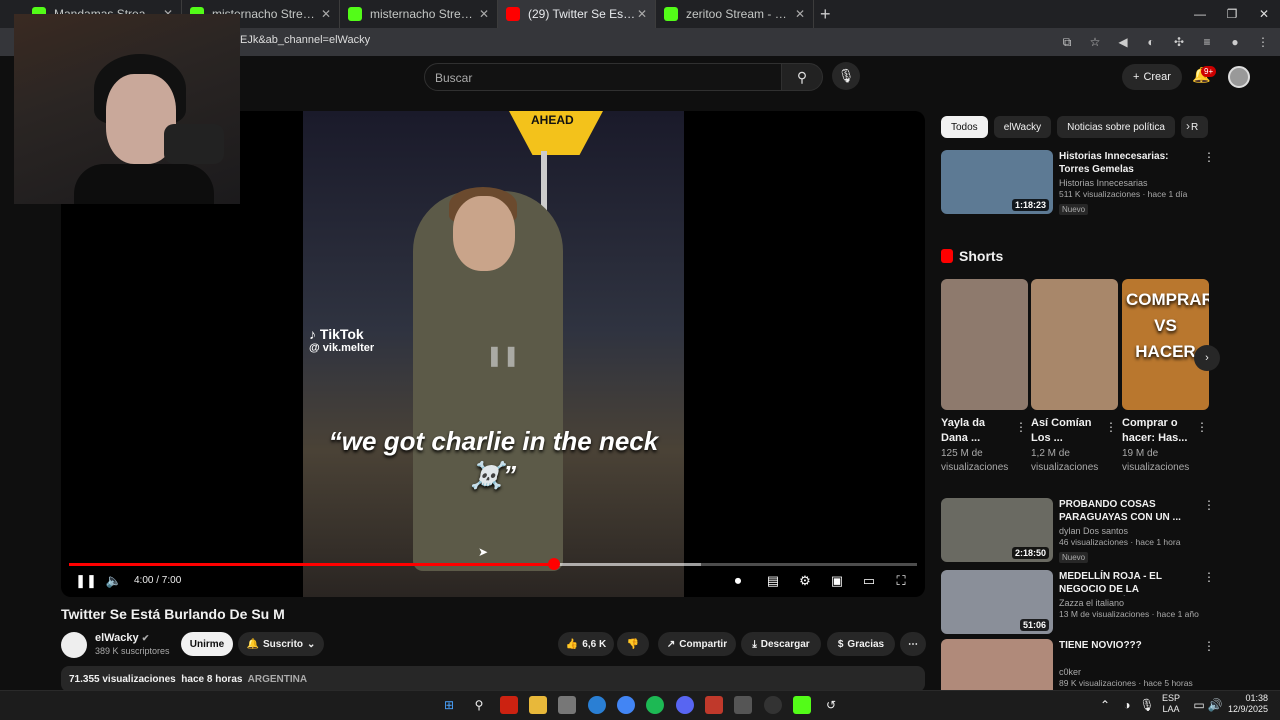 The width and height of the screenshot is (1280, 720). Describe the element at coordinates (997, 182) in the screenshot. I see `video-thumbnail: 1:18:23` at that location.